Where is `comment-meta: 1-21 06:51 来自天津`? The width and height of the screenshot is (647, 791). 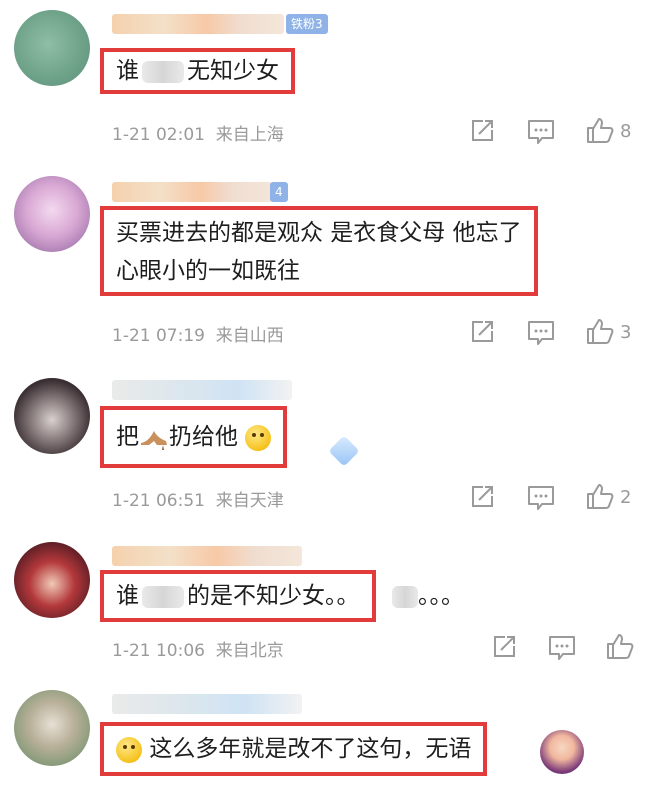 comment-meta: 1-21 06:51 来自天津 is located at coordinates (198, 498).